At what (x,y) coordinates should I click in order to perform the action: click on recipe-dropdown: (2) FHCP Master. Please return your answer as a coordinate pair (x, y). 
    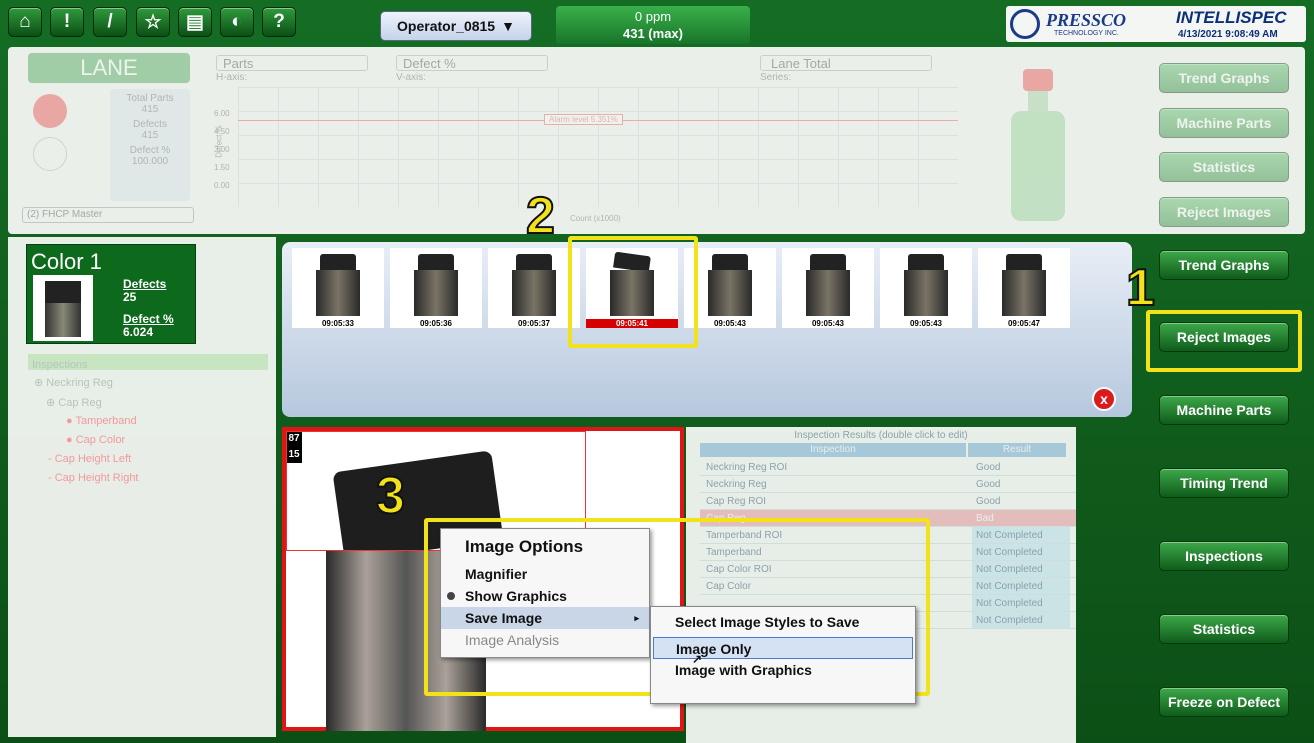
    Looking at the image, I should click on (108, 215).